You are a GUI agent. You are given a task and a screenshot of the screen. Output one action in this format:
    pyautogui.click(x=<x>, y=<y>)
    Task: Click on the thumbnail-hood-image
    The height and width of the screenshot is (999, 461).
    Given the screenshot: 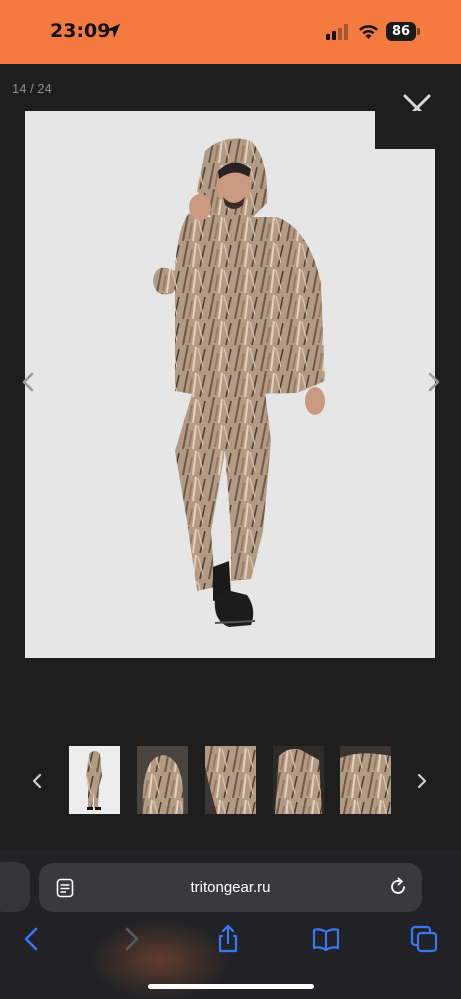 What is the action you would take?
    pyautogui.click(x=162, y=780)
    